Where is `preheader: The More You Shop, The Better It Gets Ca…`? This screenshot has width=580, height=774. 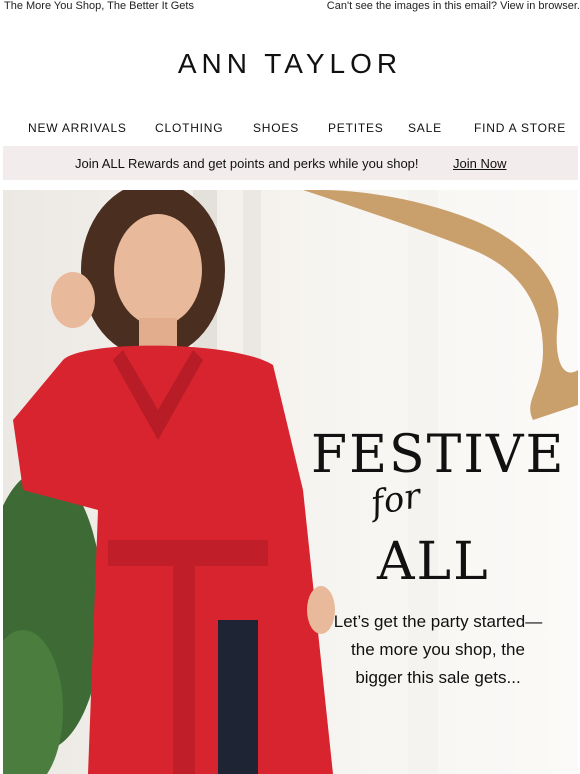 preheader: The More You Shop, The Better It Gets Ca… is located at coordinates (290, 7).